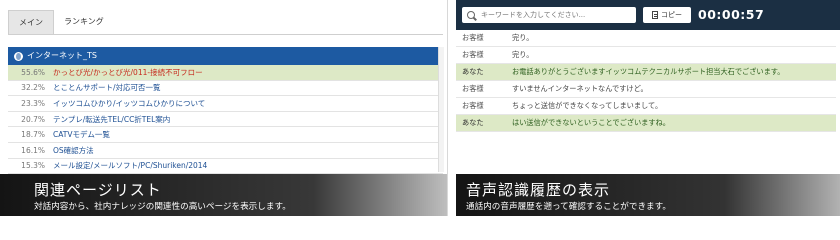  I want to click on copy-label: コピー, so click(671, 15).